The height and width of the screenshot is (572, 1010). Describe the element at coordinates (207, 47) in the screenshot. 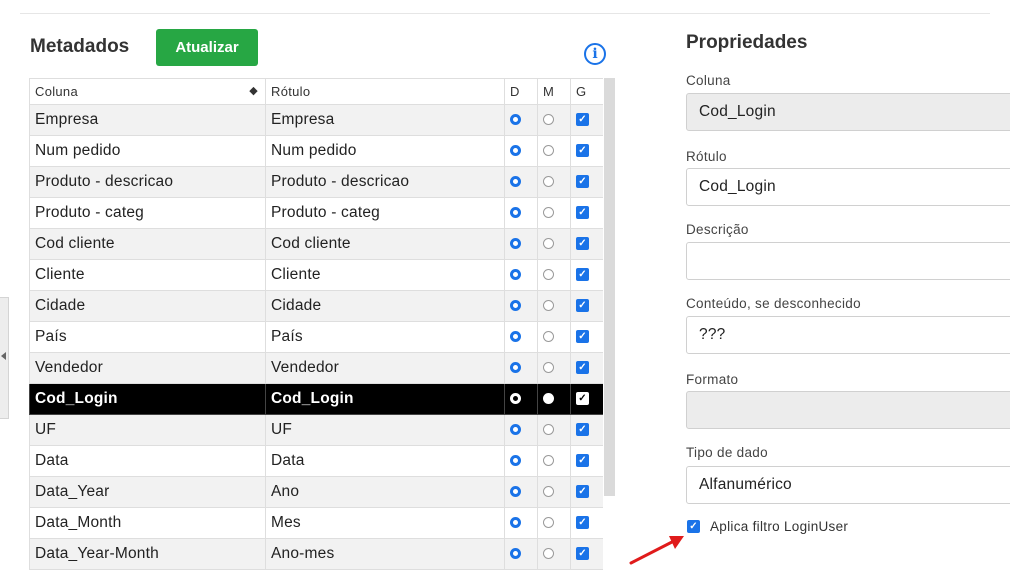

I see `refresh-button: Atualizar` at that location.